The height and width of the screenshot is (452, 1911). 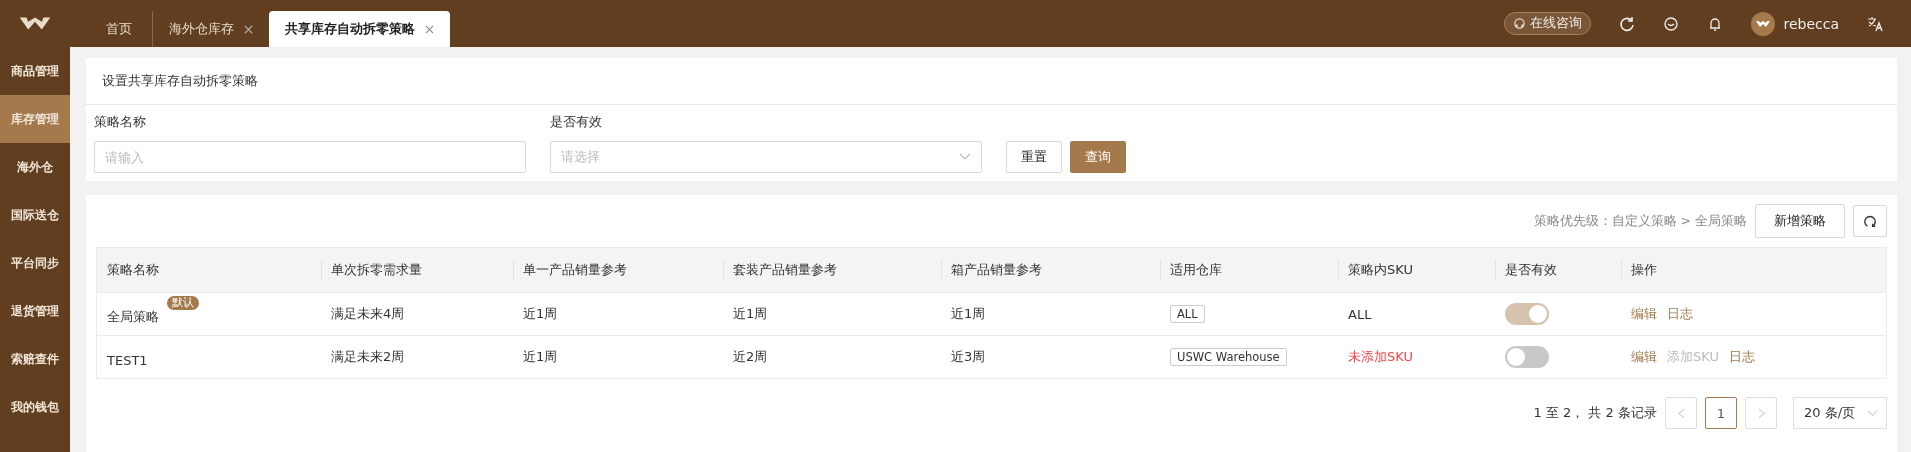 I want to click on sidebar-item: 商品管理, so click(x=35, y=71).